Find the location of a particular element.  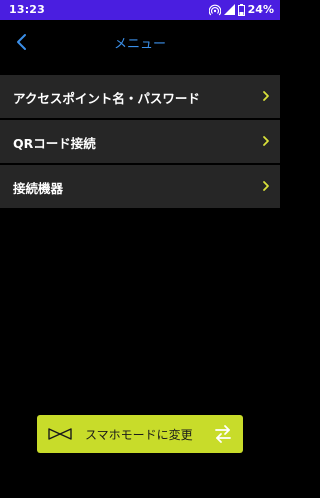

signal-icon is located at coordinates (229, 9).